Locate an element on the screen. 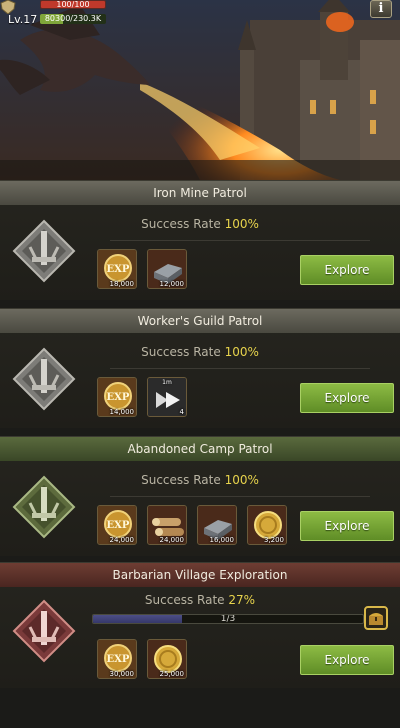 This screenshot has height=728, width=400. success-rate-value: 27% is located at coordinates (242, 600).